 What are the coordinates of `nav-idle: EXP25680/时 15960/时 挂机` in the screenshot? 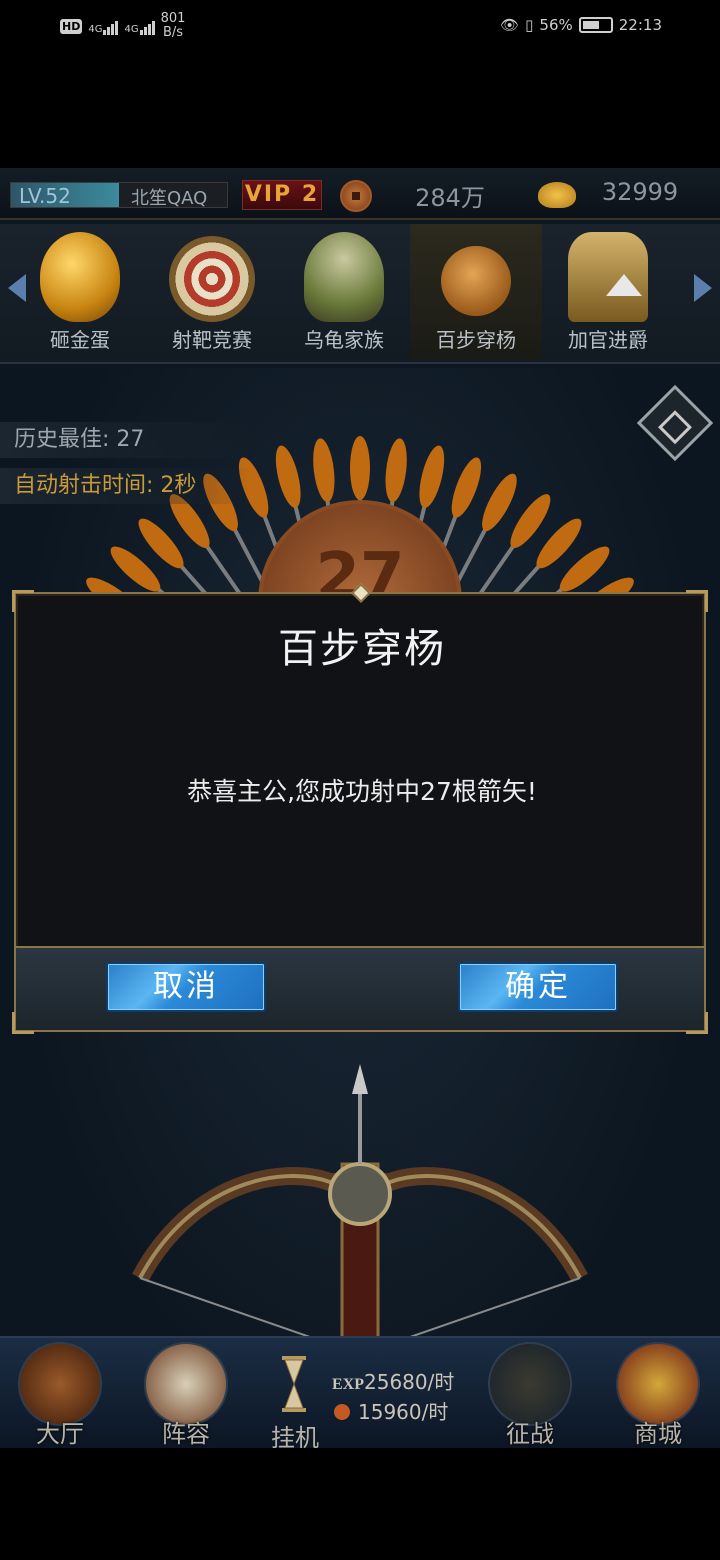 It's located at (370, 1395).